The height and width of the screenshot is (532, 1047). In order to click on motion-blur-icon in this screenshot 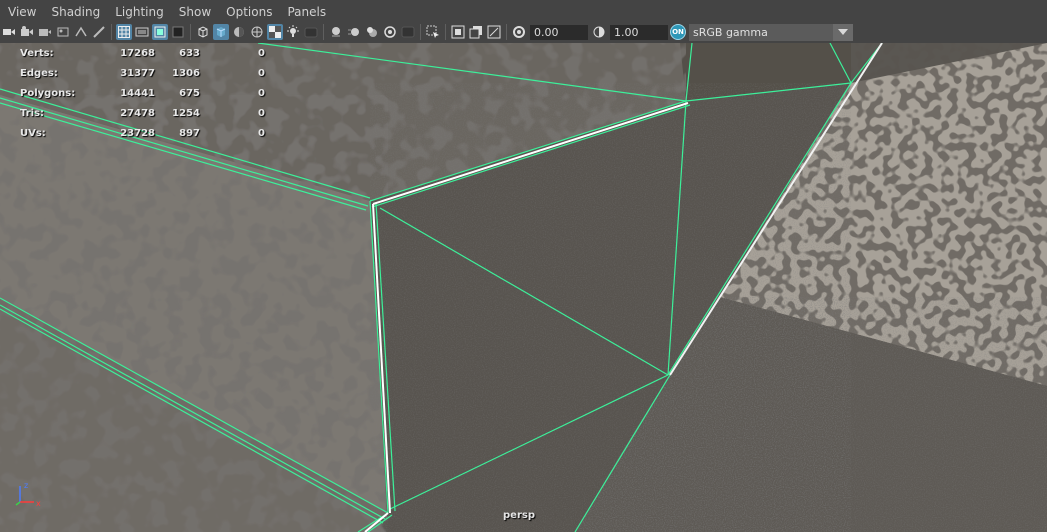, I will do `click(354, 32)`.